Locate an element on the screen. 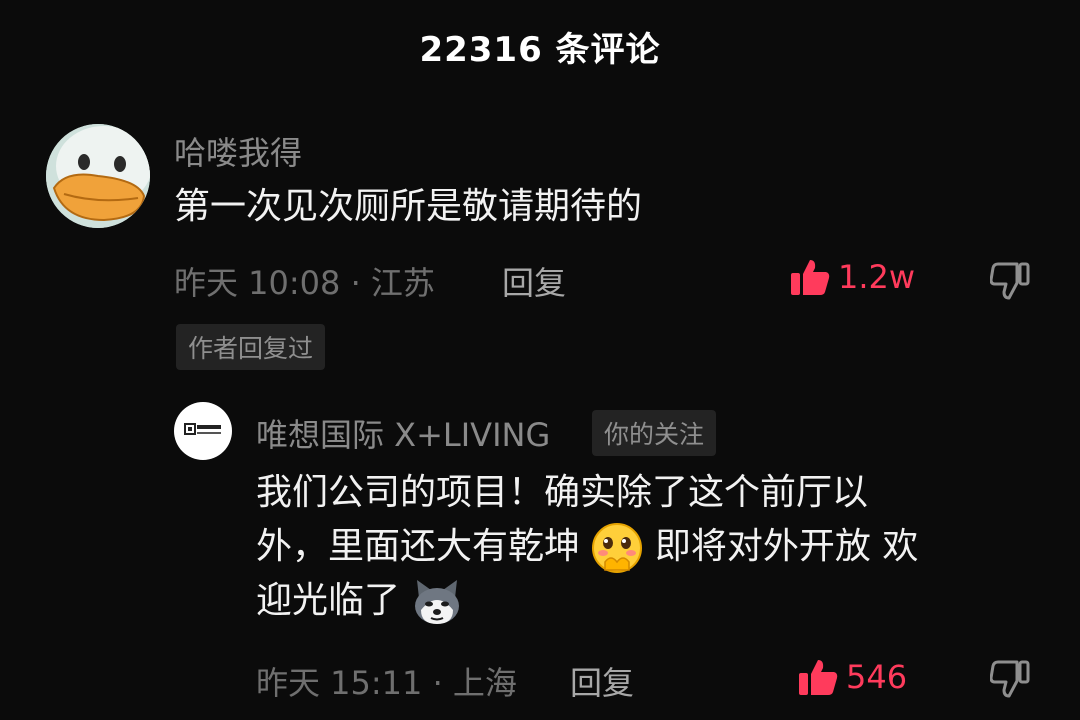 Image resolution: width=1080 pixels, height=720 pixels. comment-text: 第一次见次厕所是敬请期待的 is located at coordinates (408, 206).